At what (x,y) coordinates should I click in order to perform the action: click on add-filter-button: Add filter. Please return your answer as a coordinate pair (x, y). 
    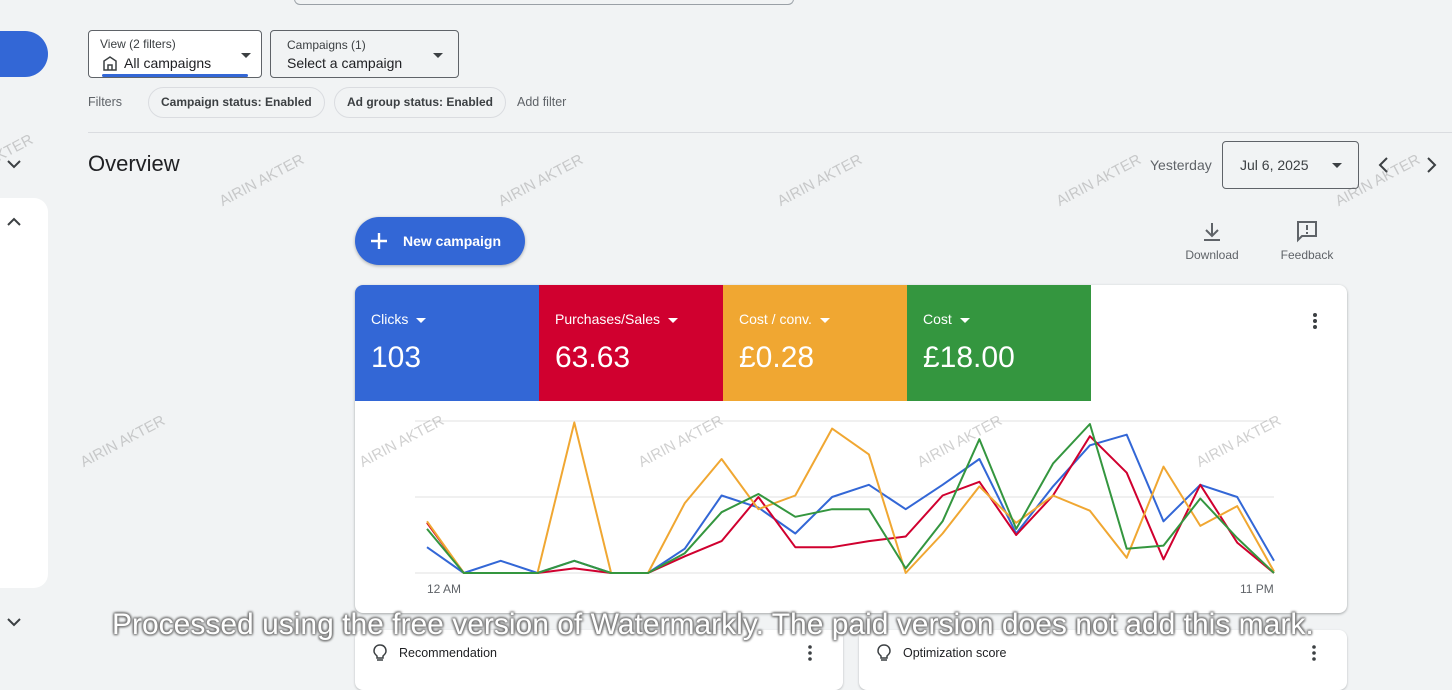
    Looking at the image, I should click on (541, 102).